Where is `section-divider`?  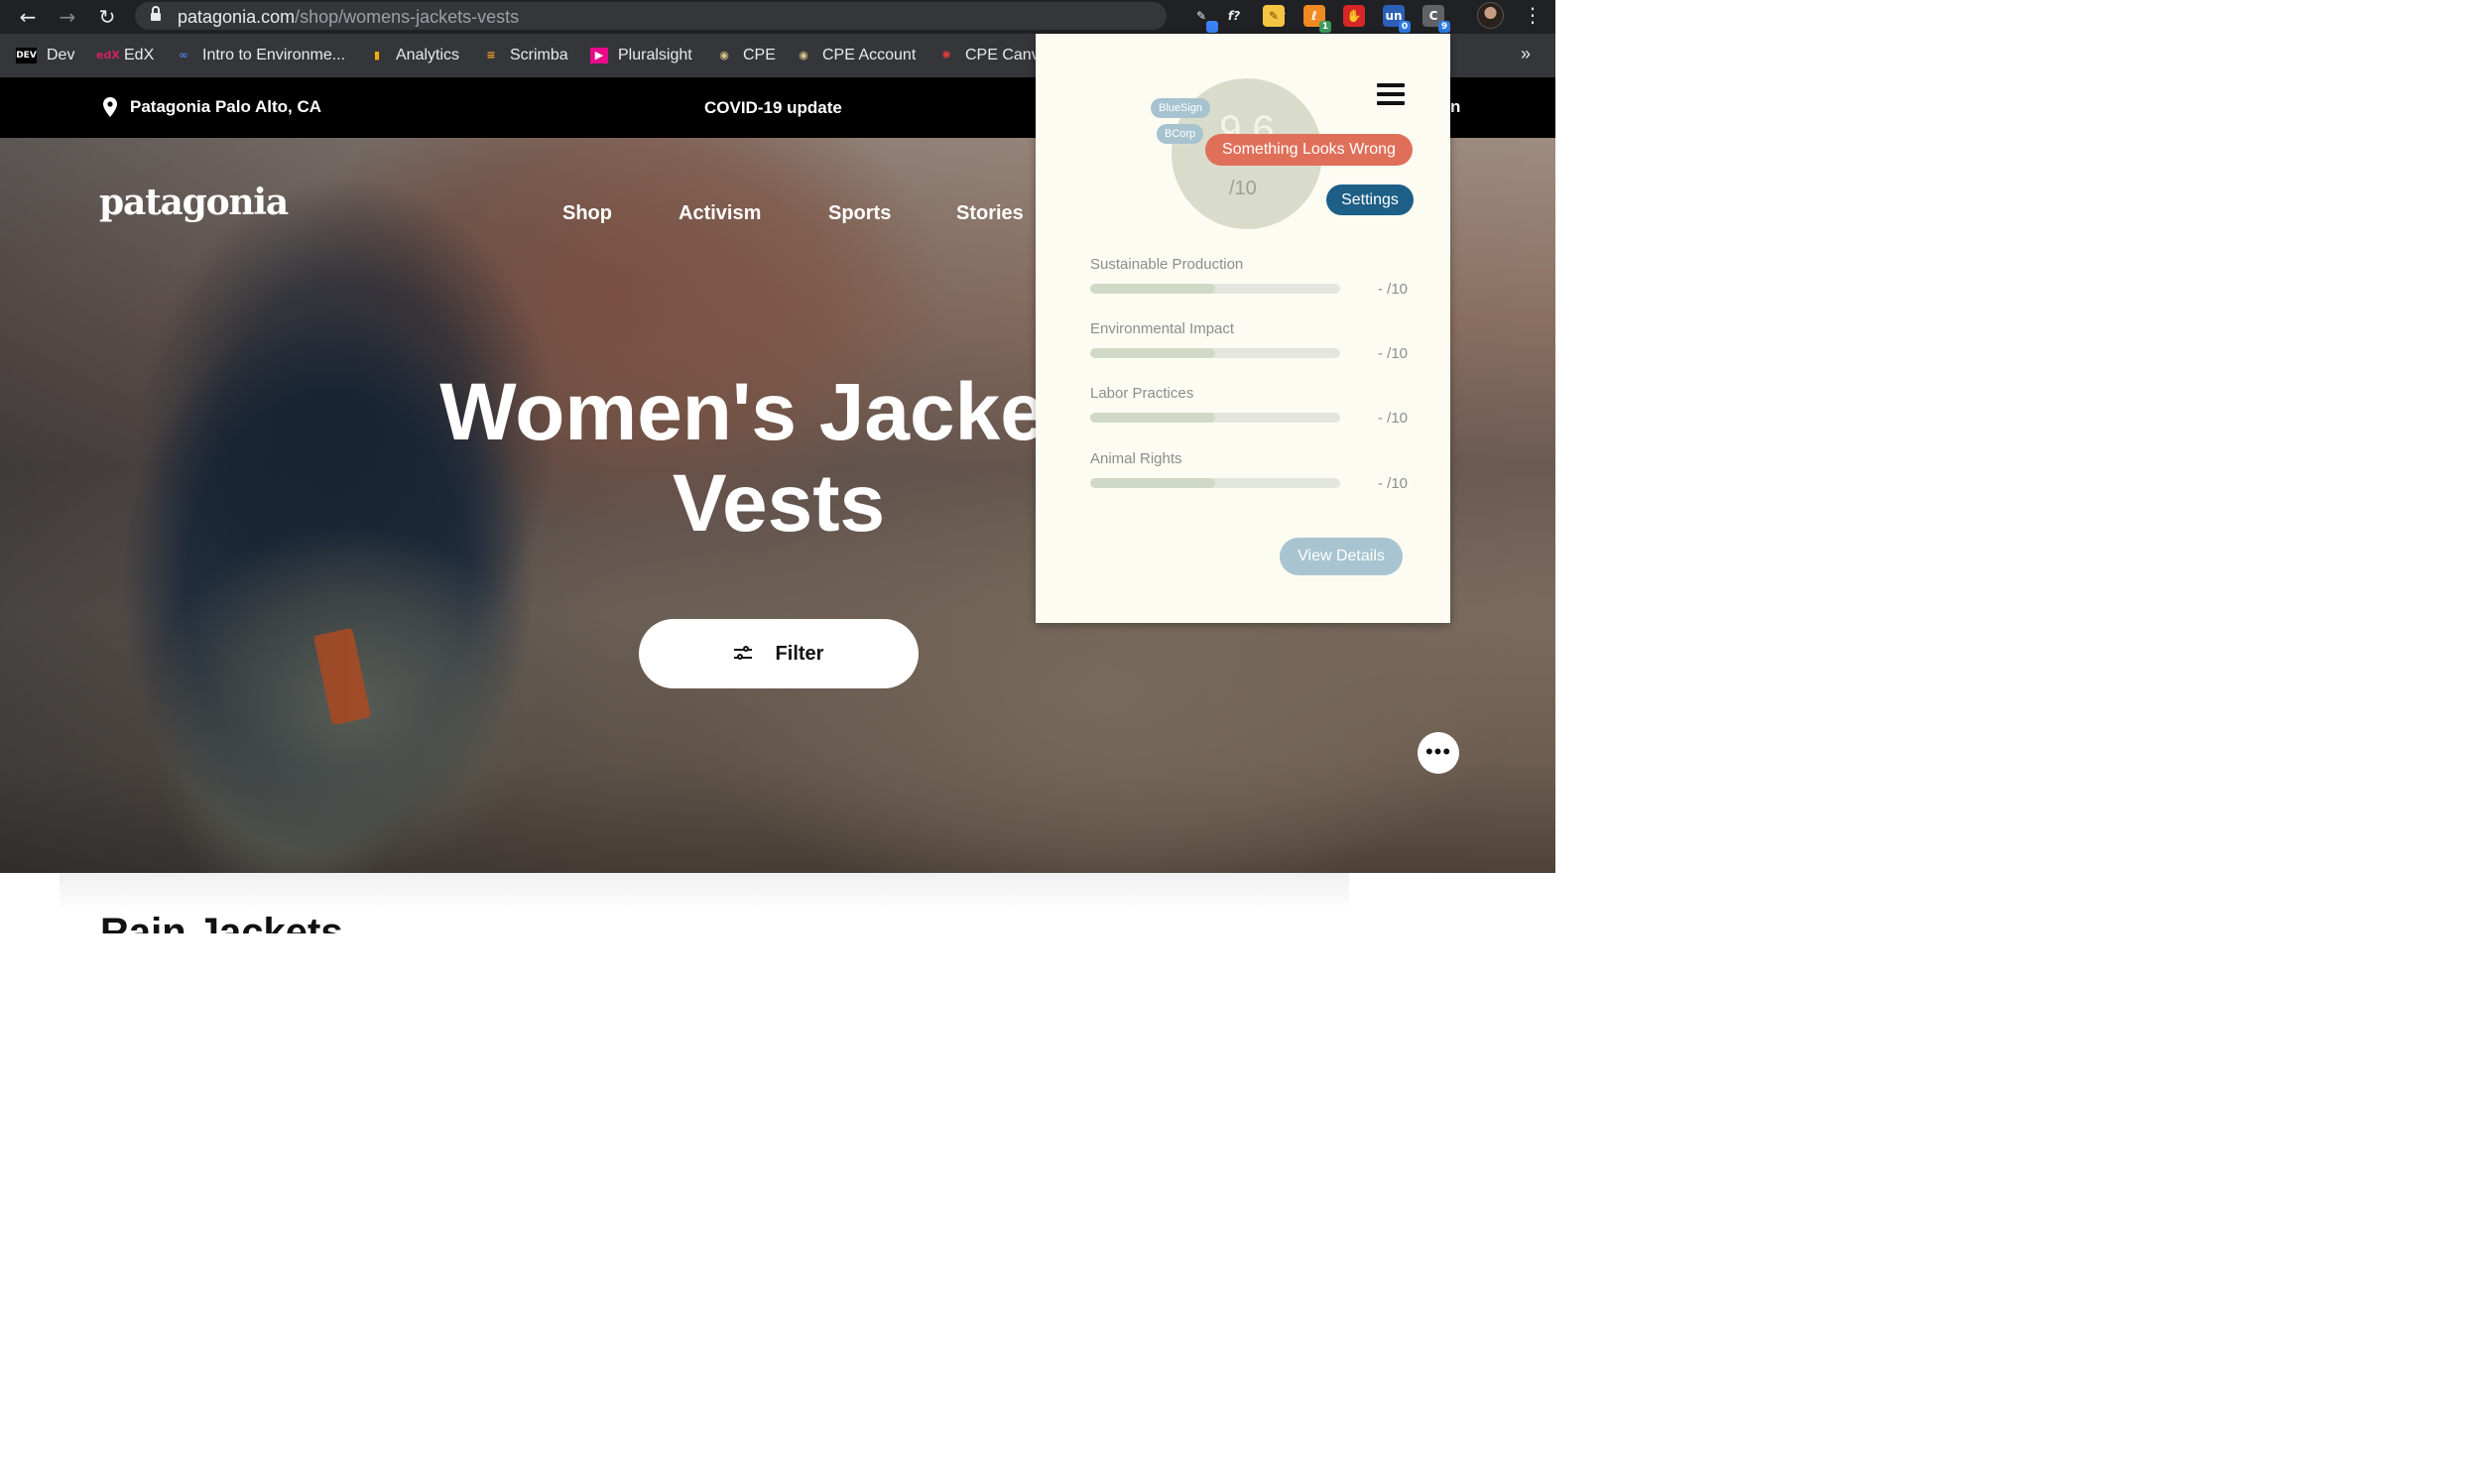
section-divider is located at coordinates (704, 893).